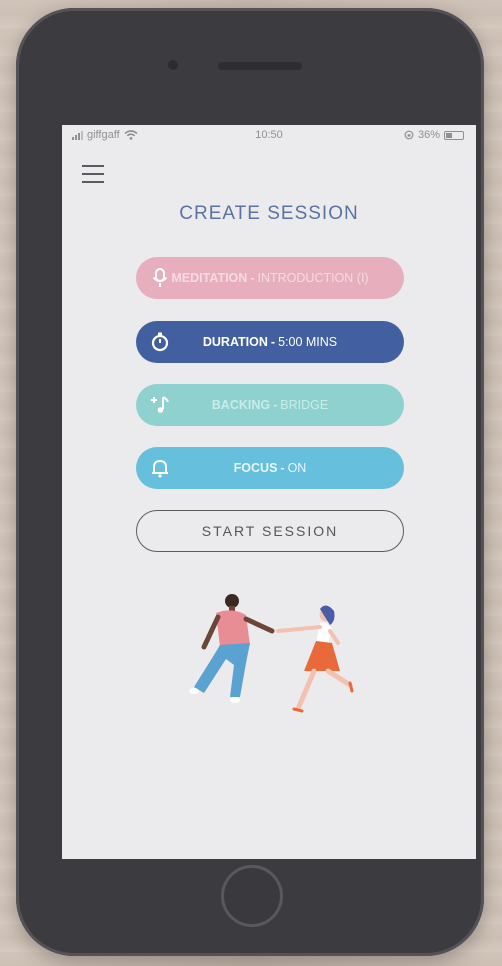 The height and width of the screenshot is (966, 502). What do you see at coordinates (209, 278) in the screenshot?
I see `meditation-label: MEDITATION` at bounding box center [209, 278].